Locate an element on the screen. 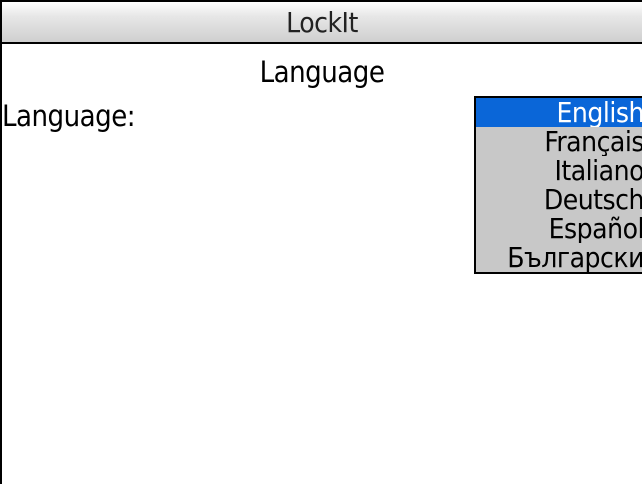 Image resolution: width=642 pixels, height=484 pixels. language-field-label: Language: is located at coordinates (69, 116).